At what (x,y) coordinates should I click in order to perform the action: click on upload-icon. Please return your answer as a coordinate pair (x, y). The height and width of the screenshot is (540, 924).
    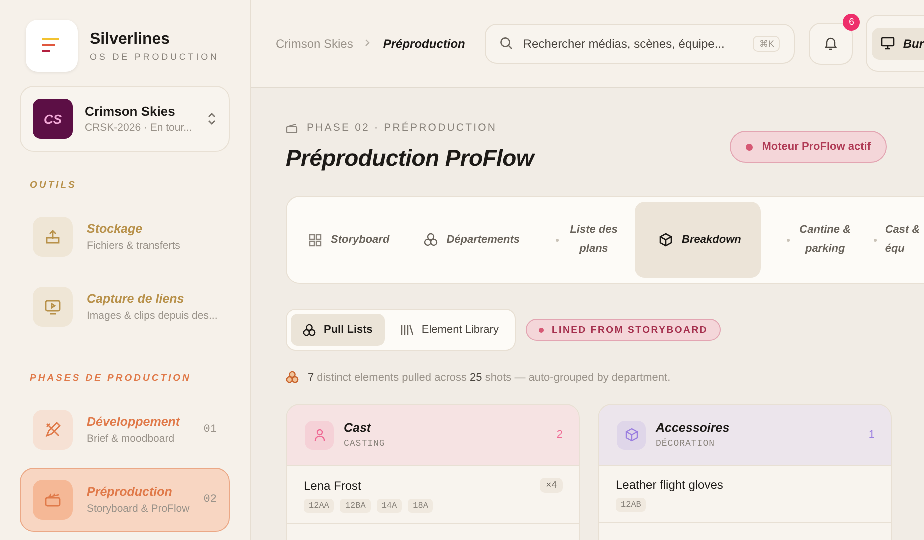
    Looking at the image, I should click on (53, 237).